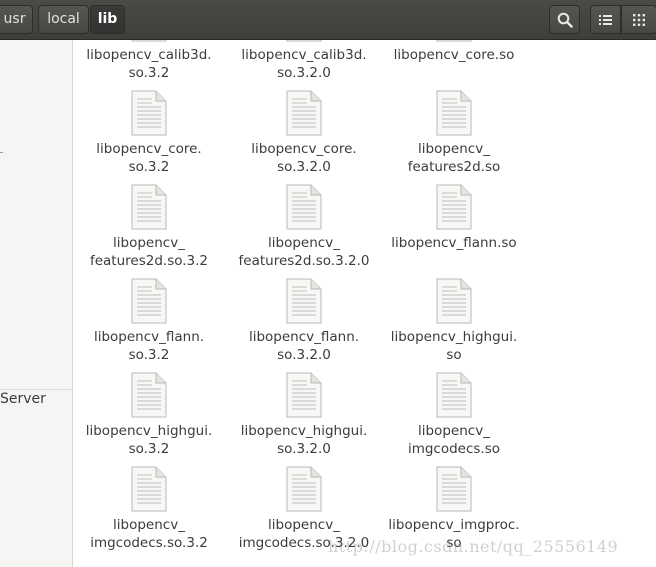 This screenshot has height=567, width=656. I want to click on file-item: libopencv_ imgcodecs.so.3.2.0, so click(304, 503).